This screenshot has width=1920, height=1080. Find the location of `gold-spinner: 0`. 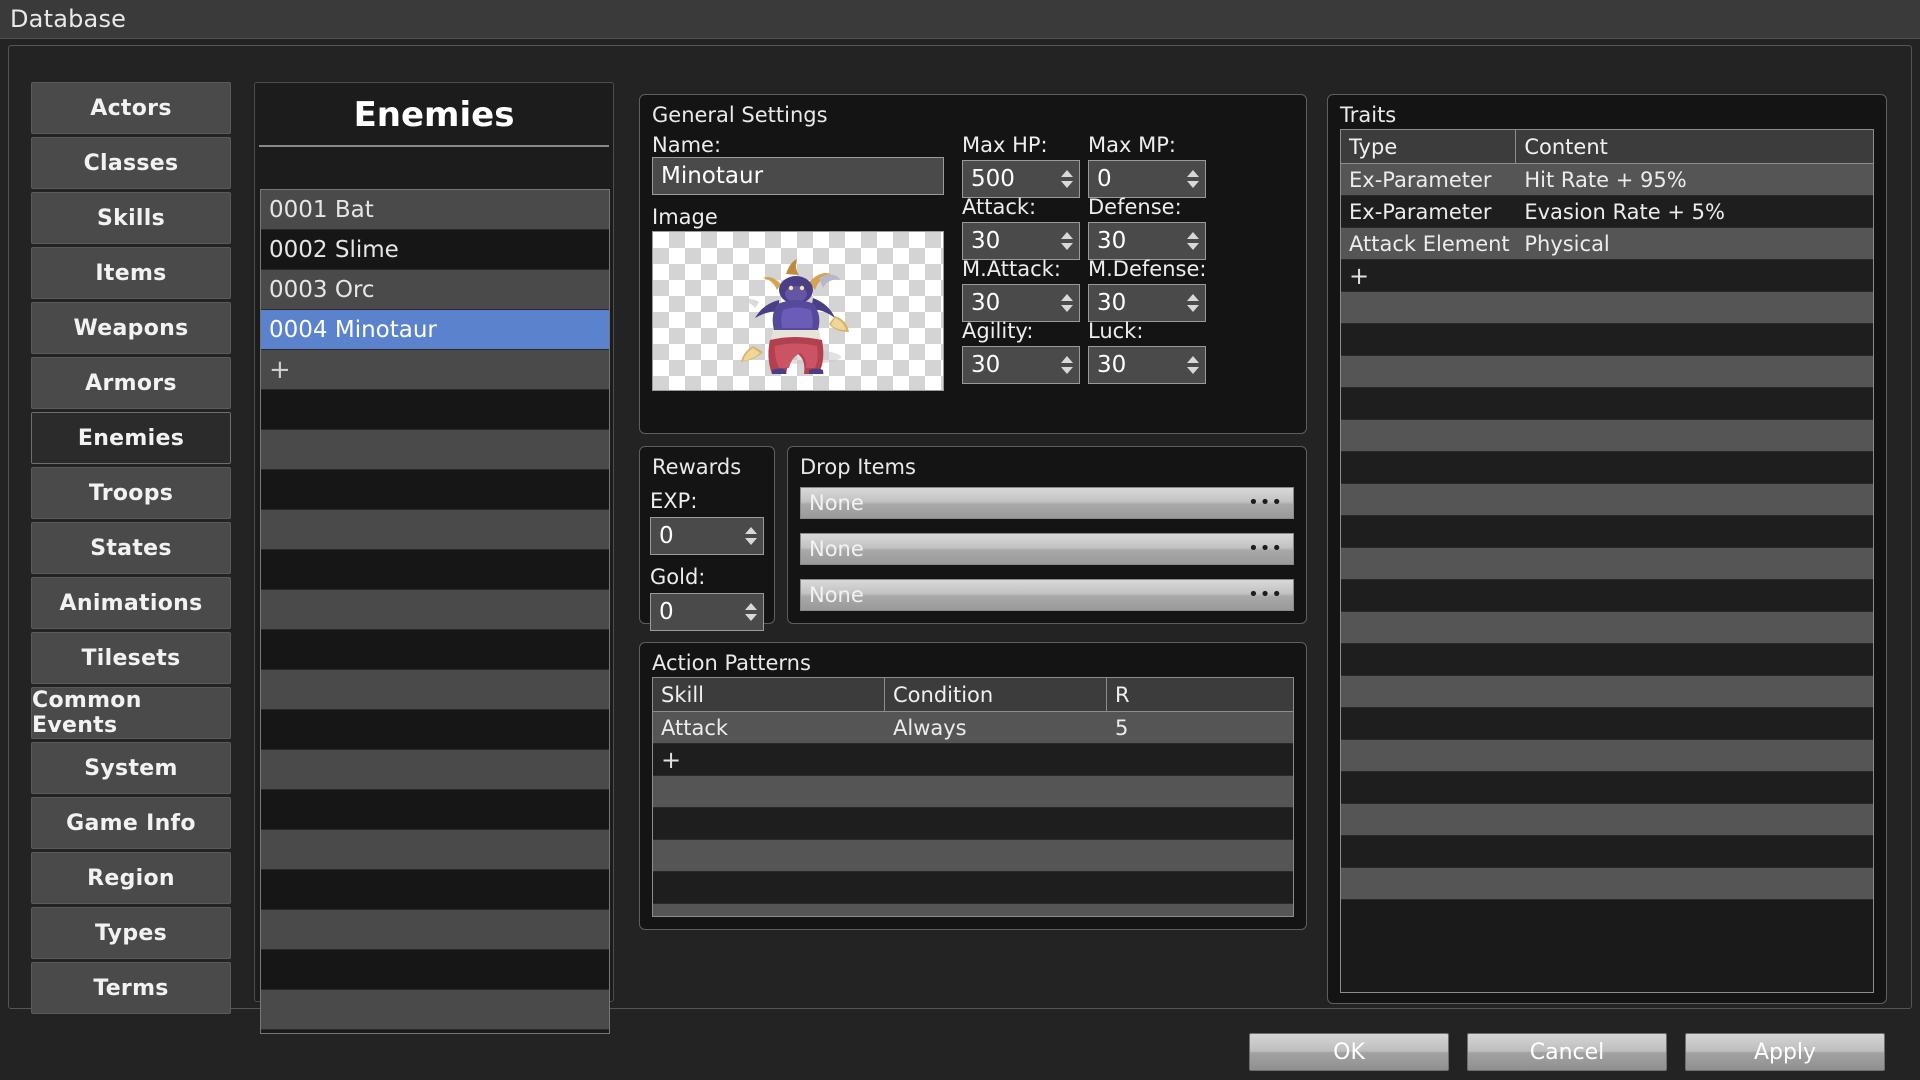

gold-spinner: 0 is located at coordinates (707, 612).